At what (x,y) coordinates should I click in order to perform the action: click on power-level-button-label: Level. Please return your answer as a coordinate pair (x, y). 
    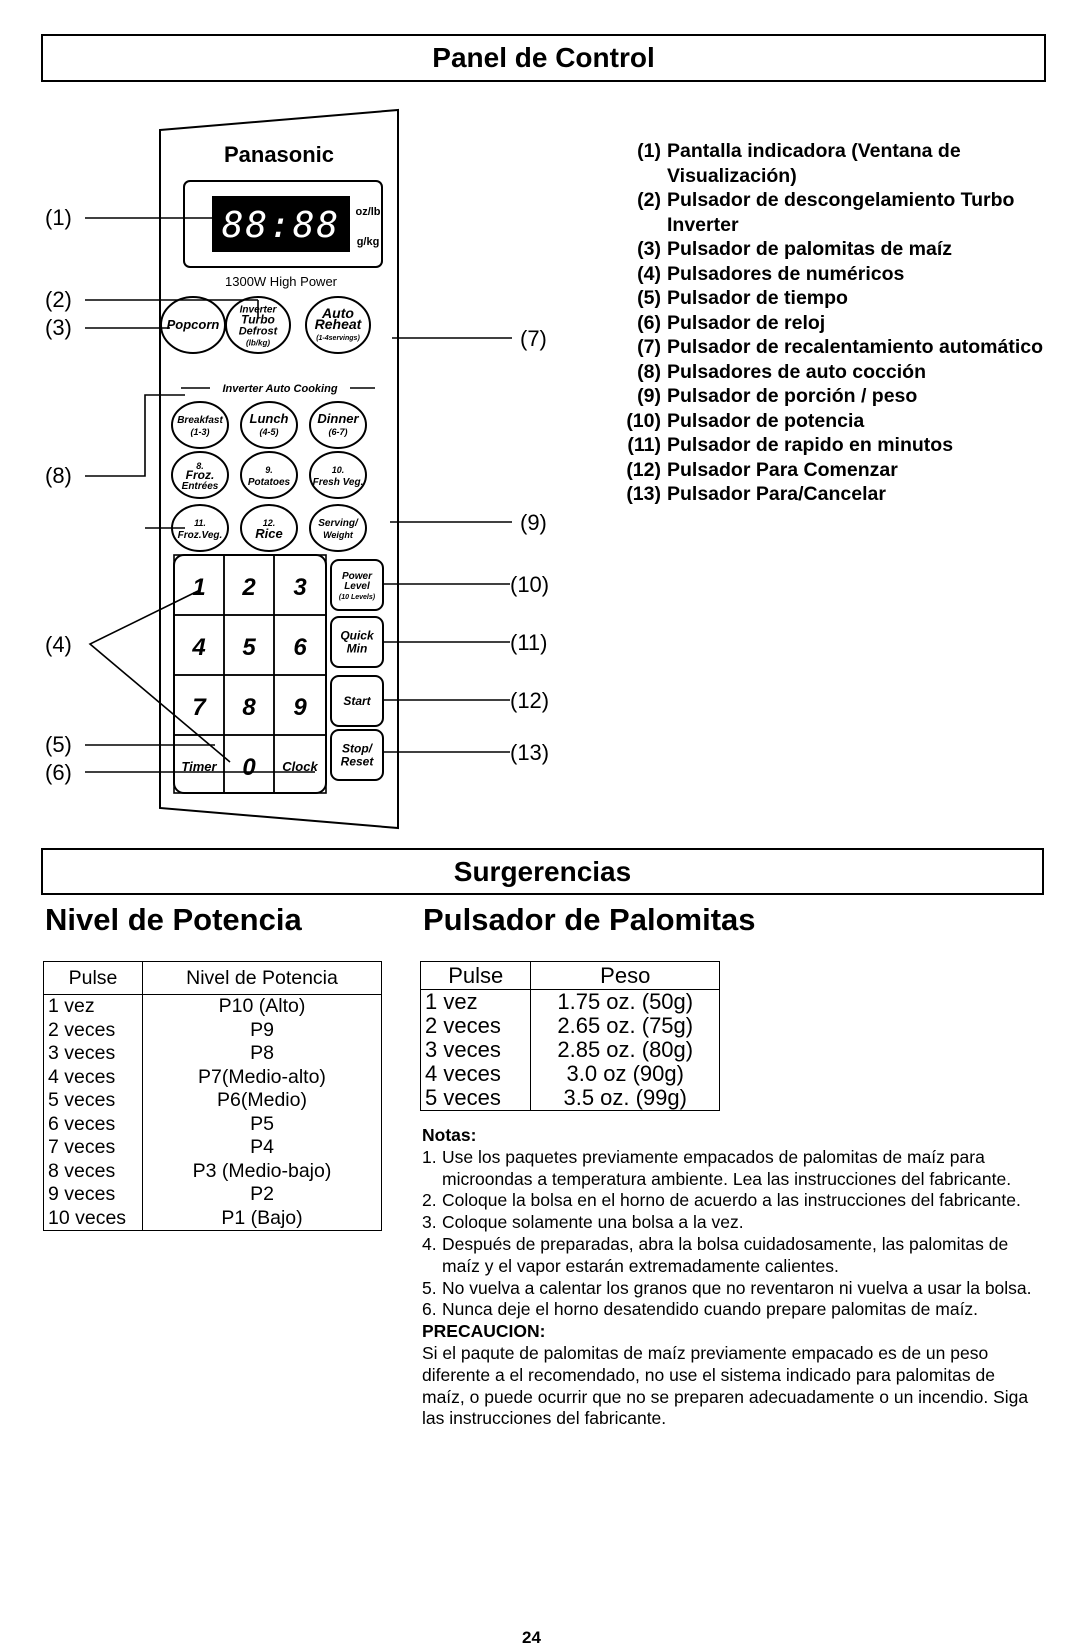
    Looking at the image, I should click on (357, 586).